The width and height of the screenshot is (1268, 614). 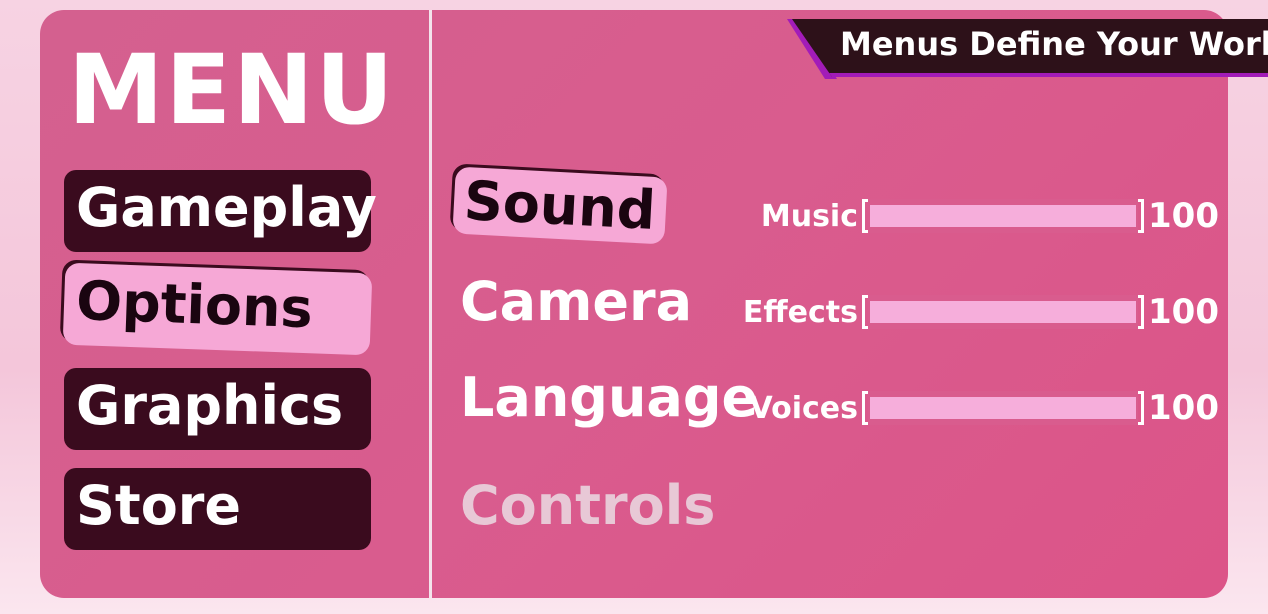 I want to click on nav-gameplay: Gameplay, so click(x=220, y=211).